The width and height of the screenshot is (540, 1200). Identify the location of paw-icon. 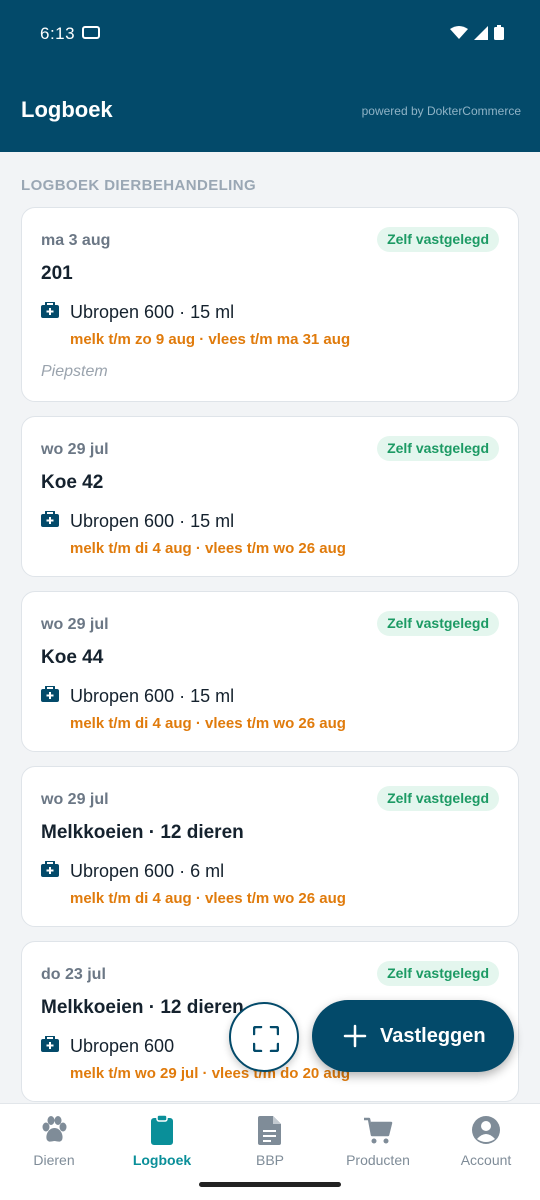
(54, 1129).